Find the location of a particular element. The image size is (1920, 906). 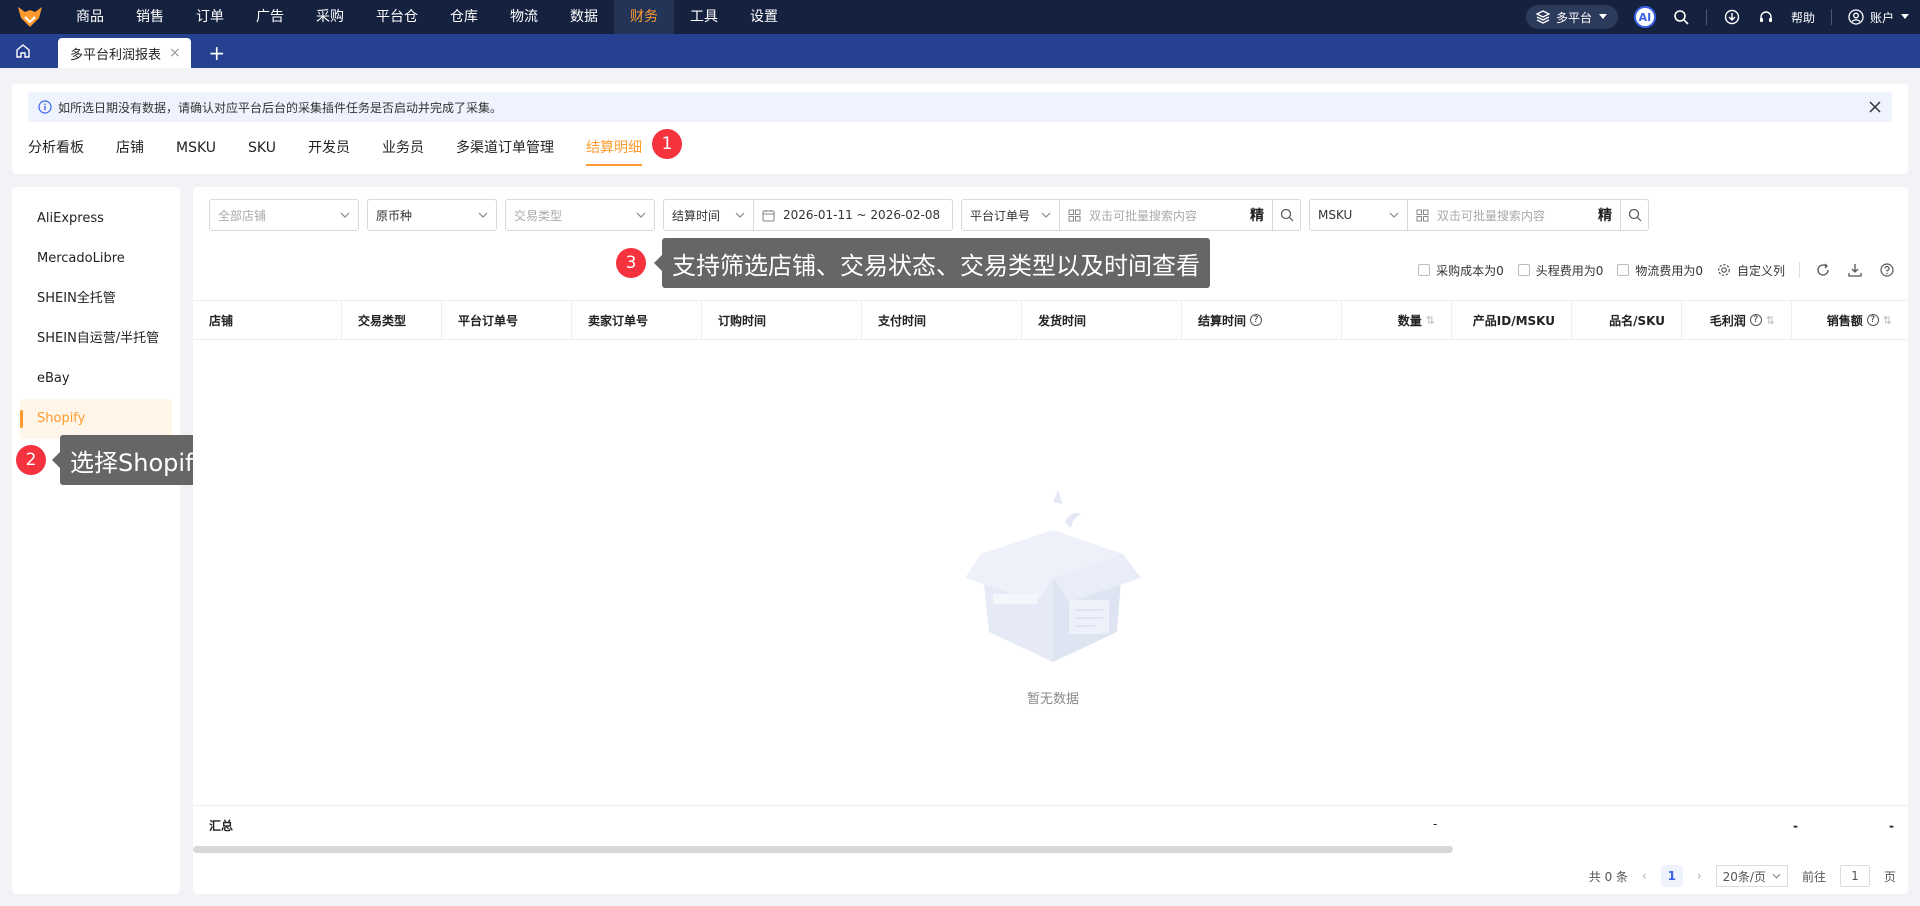

sidebar-item-aliexpress: AliExpress is located at coordinates (96, 219).